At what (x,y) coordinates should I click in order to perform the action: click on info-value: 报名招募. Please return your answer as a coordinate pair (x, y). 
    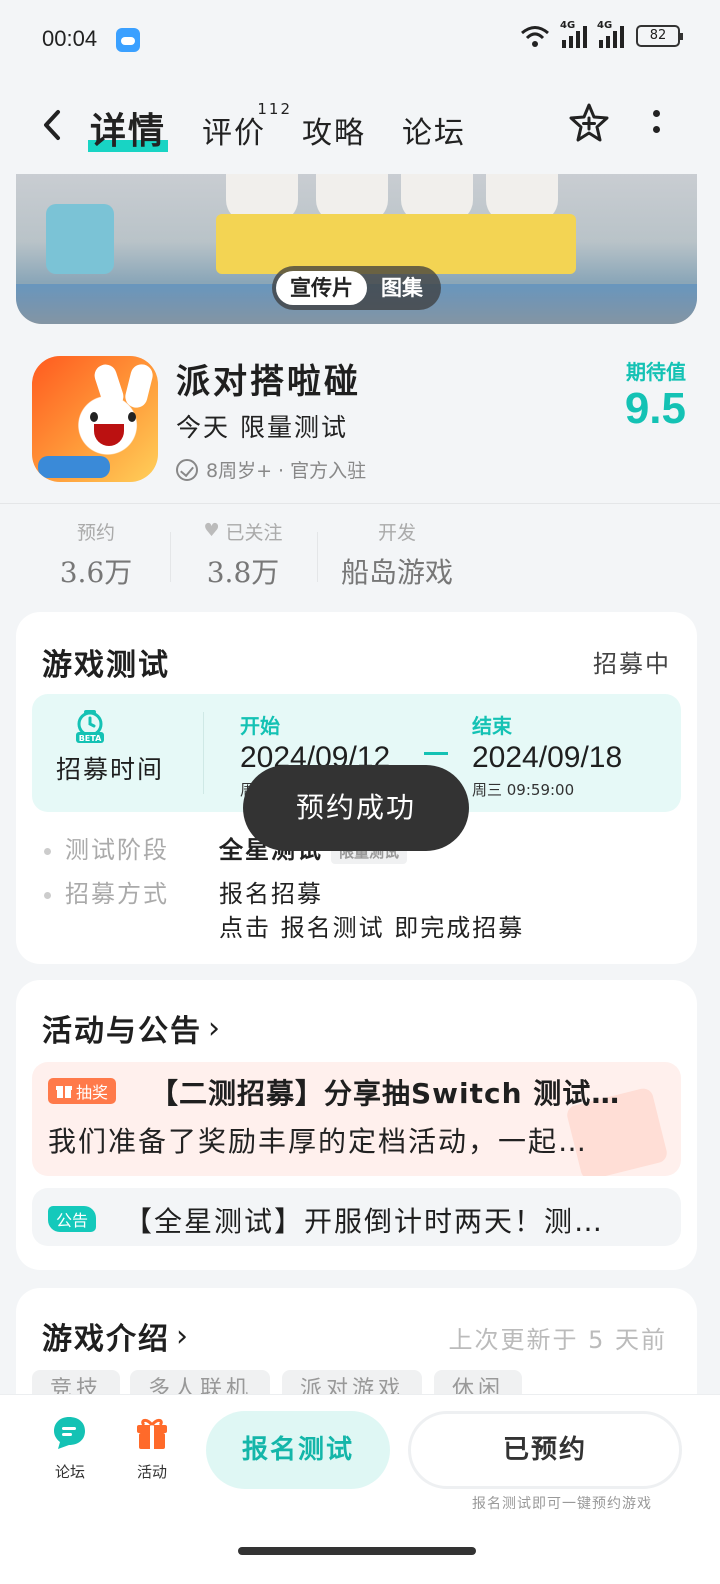
    Looking at the image, I should click on (271, 894).